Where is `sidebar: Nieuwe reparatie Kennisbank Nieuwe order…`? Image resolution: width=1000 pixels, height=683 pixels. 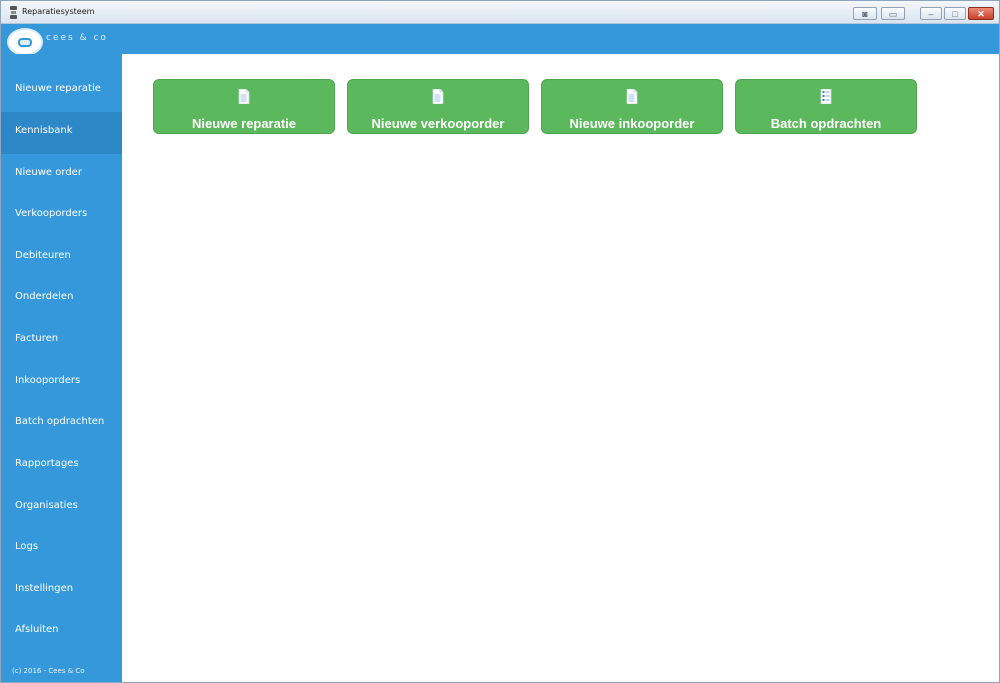 sidebar: Nieuwe reparatie Kennisbank Nieuwe order… is located at coordinates (61, 368).